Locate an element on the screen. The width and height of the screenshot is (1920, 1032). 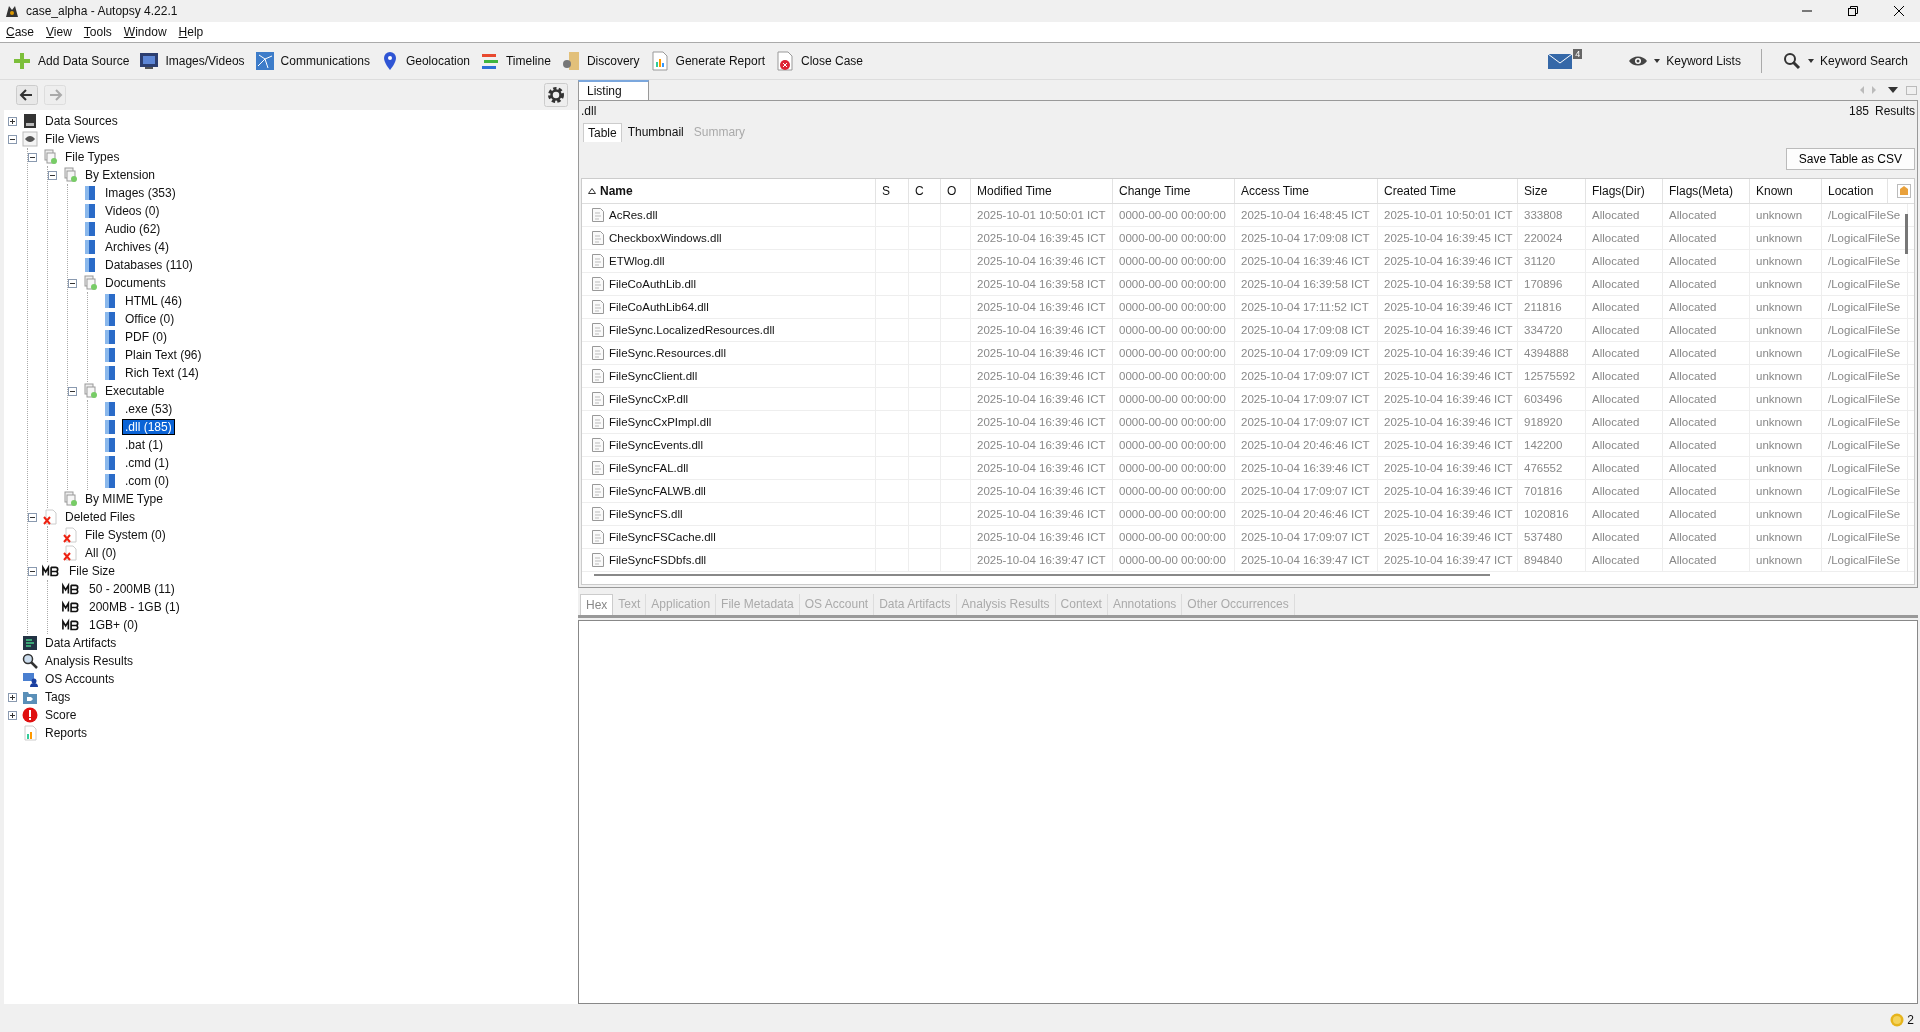
menu-item: Help is located at coordinates (191, 32).